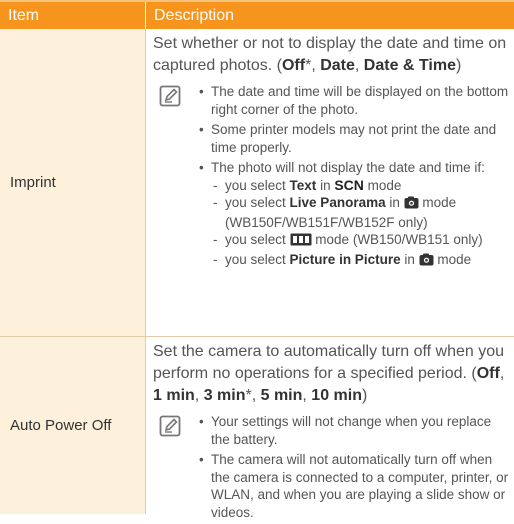 The height and width of the screenshot is (524, 514). I want to click on bold-text: Live Panorama, so click(337, 202).